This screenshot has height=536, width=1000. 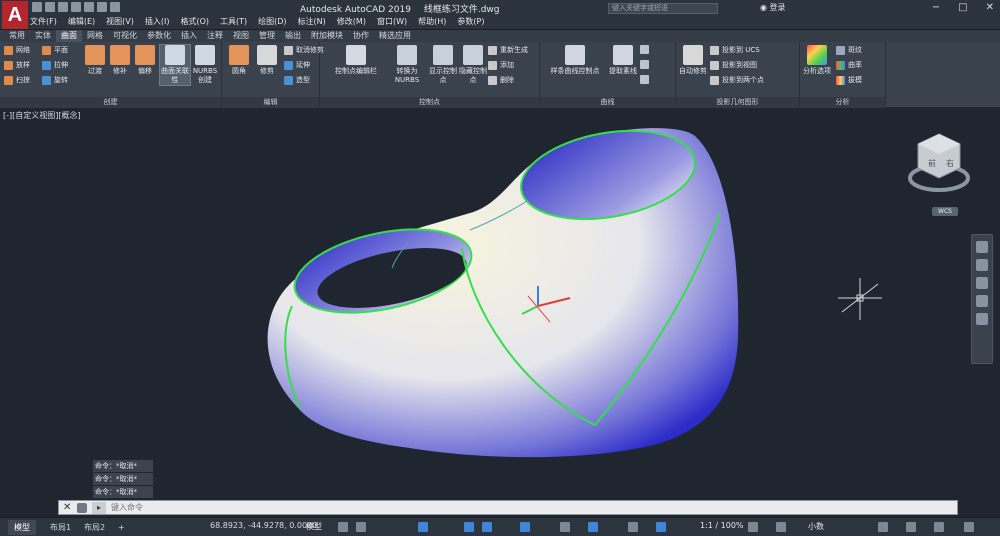 What do you see at coordinates (982, 265) in the screenshot?
I see `pan-icon` at bounding box center [982, 265].